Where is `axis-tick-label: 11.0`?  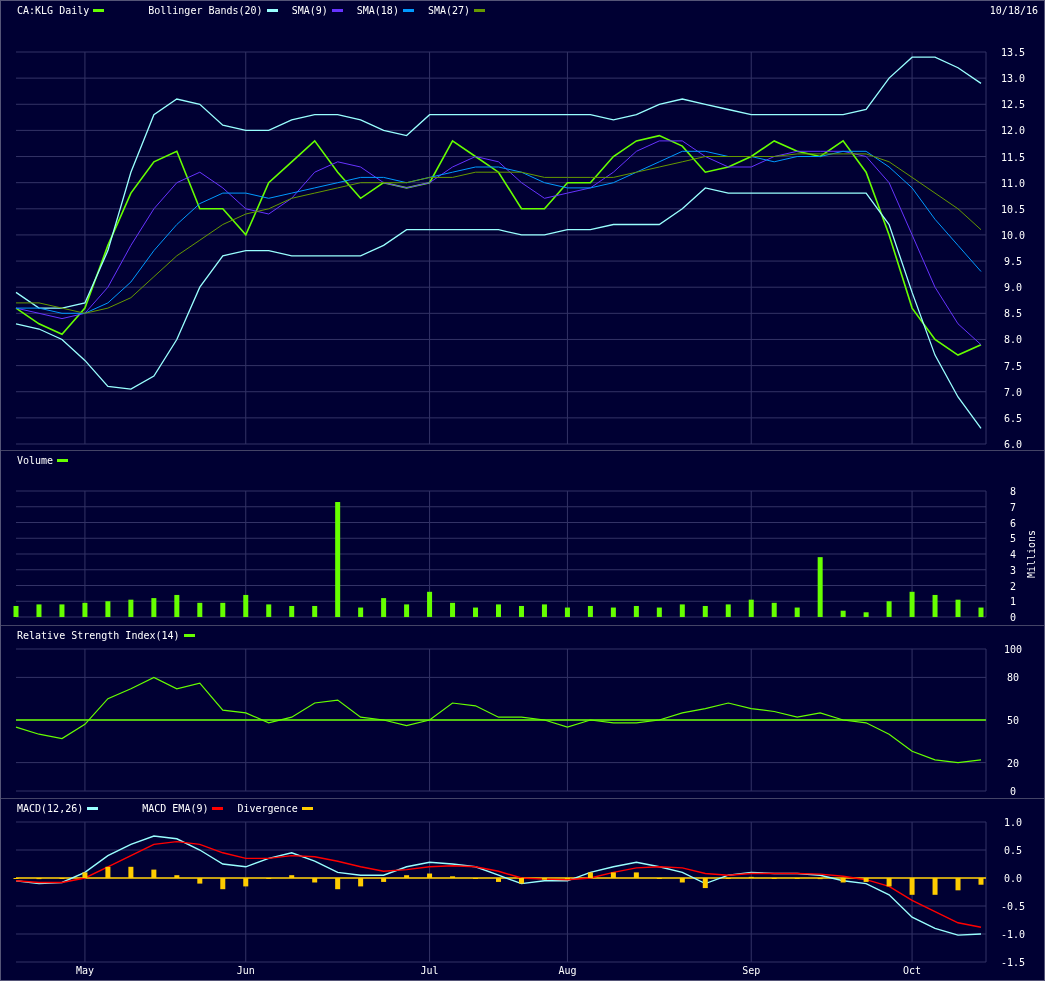
axis-tick-label: 11.0 is located at coordinates (1013, 183).